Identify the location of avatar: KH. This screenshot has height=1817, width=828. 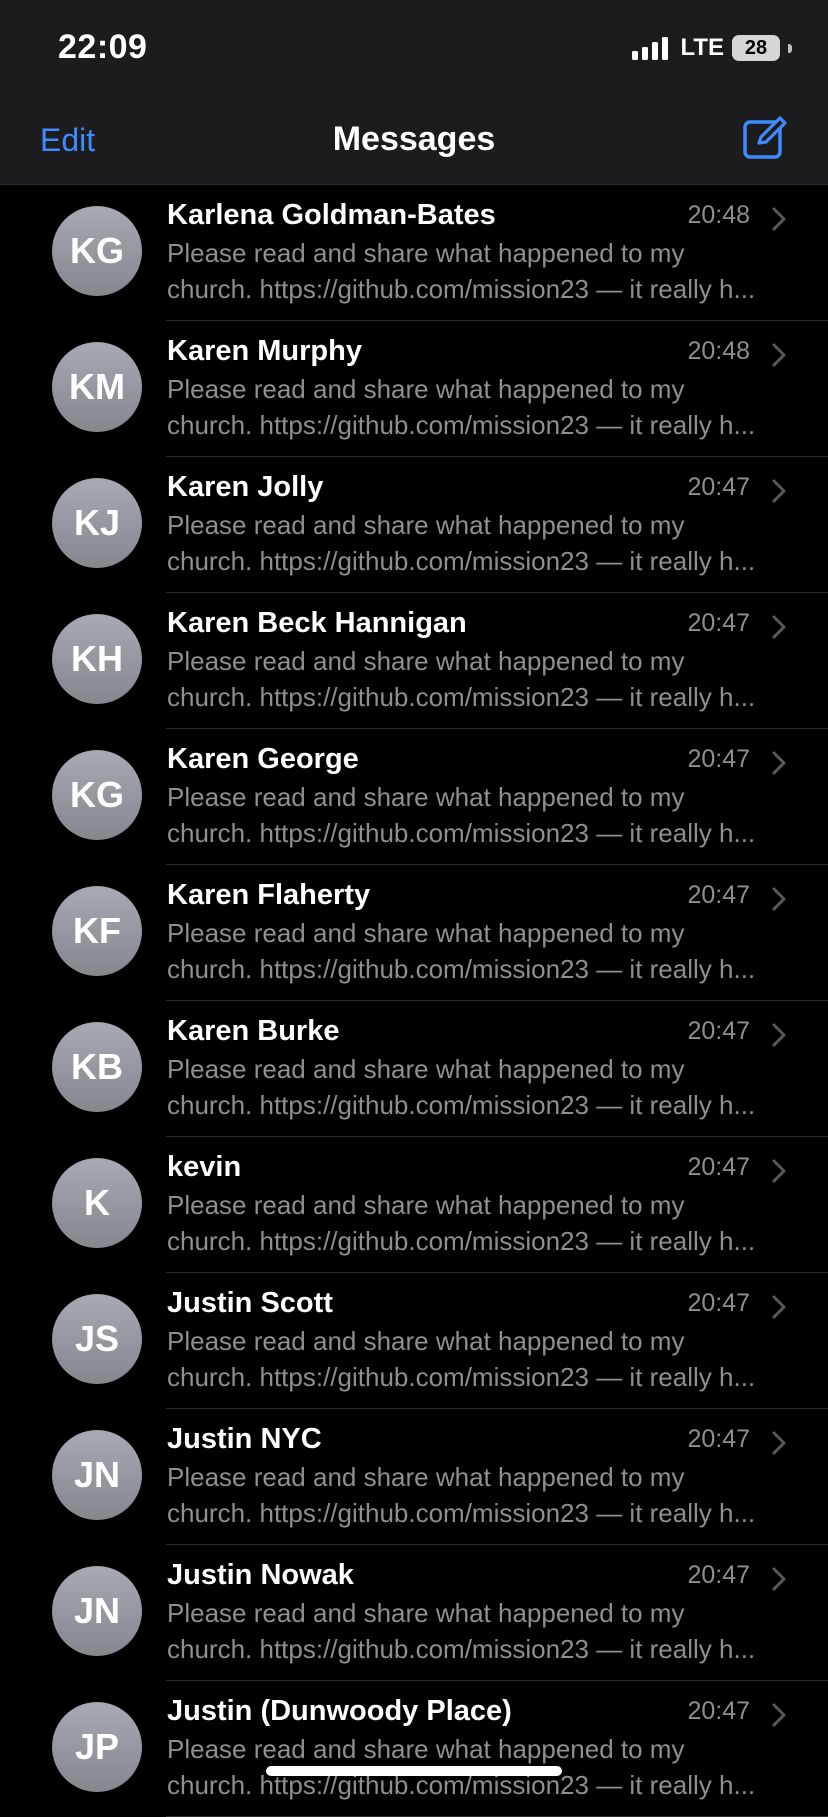
(97, 659).